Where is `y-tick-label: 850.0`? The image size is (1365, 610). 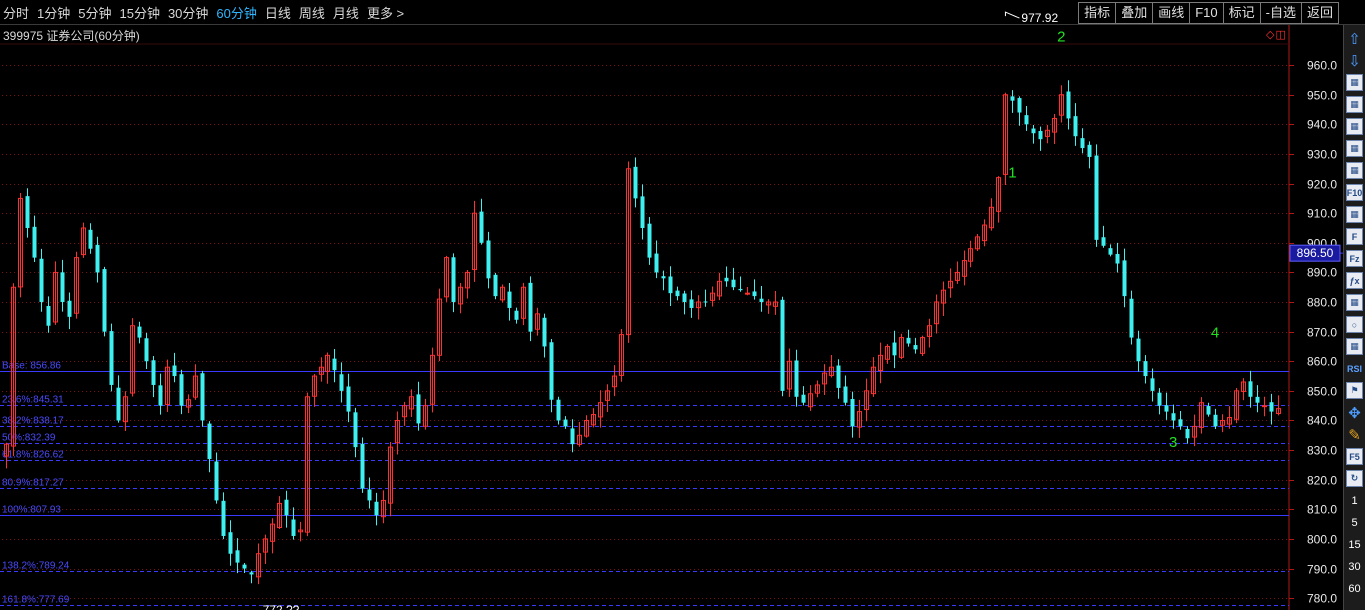
y-tick-label: 850.0 is located at coordinates (1322, 392).